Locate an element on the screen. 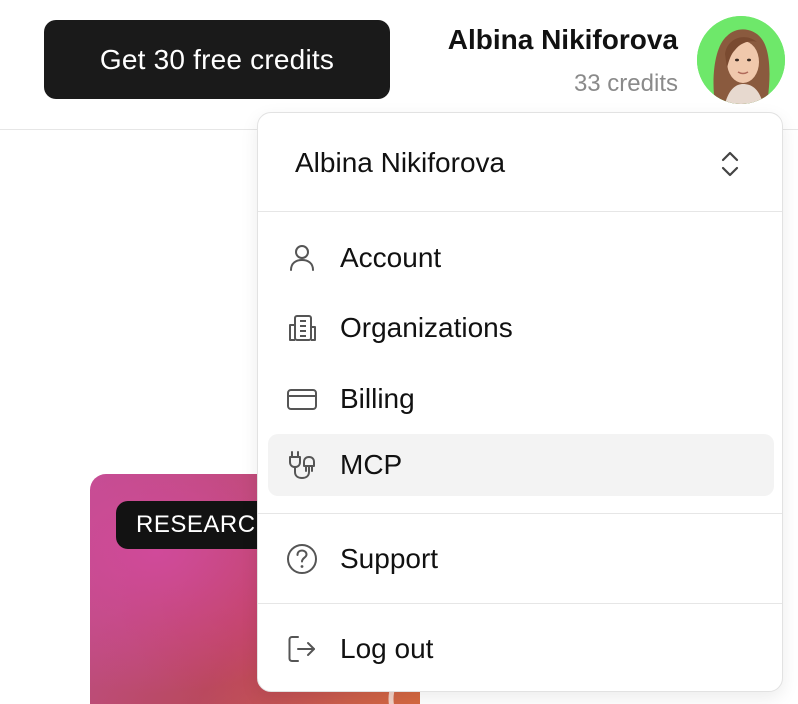 The height and width of the screenshot is (704, 798). user-icon is located at coordinates (302, 258).